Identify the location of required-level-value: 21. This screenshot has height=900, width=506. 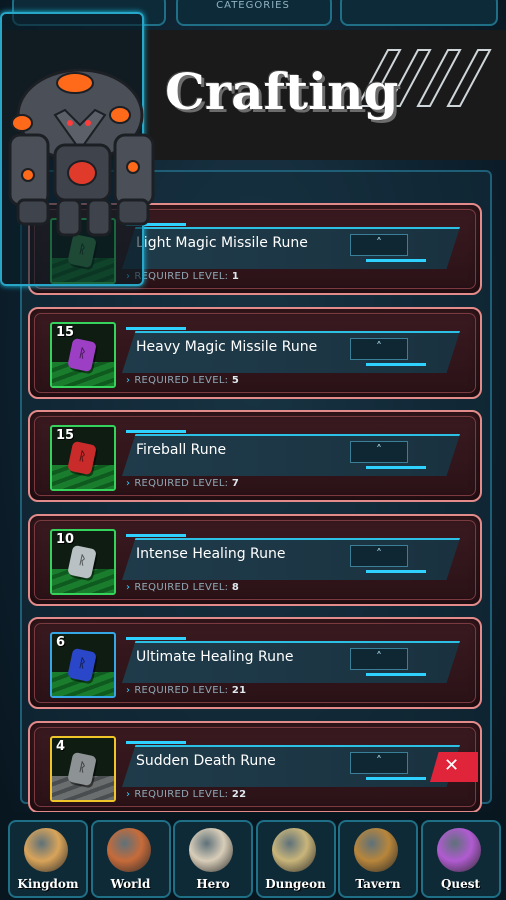
(239, 690).